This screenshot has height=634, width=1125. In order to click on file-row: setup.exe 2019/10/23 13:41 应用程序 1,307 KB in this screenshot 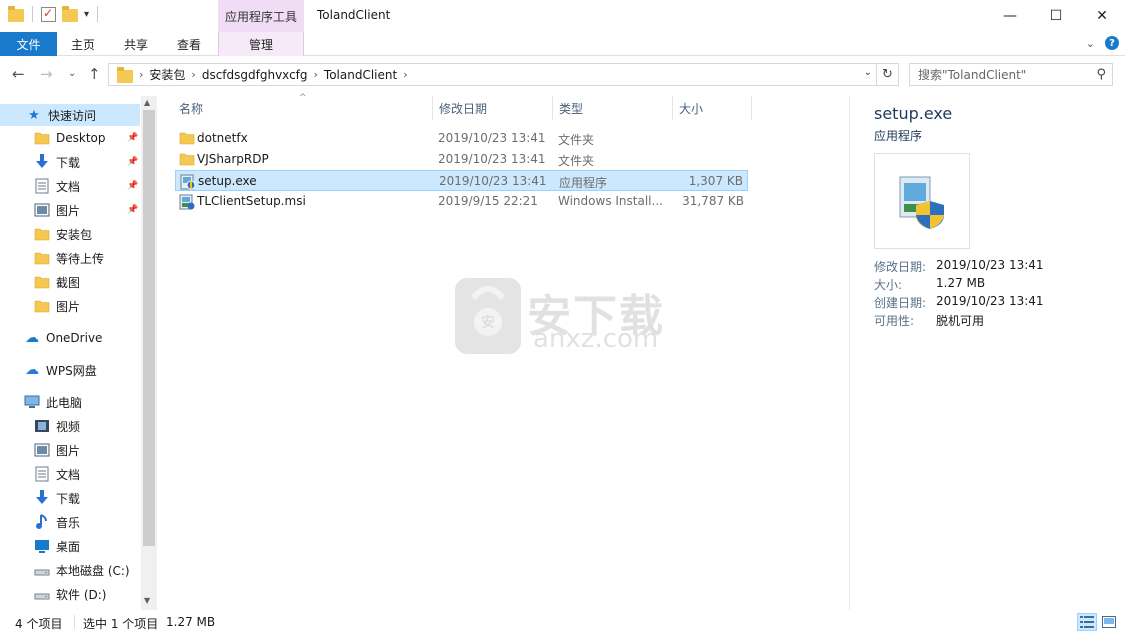, I will do `click(461, 180)`.